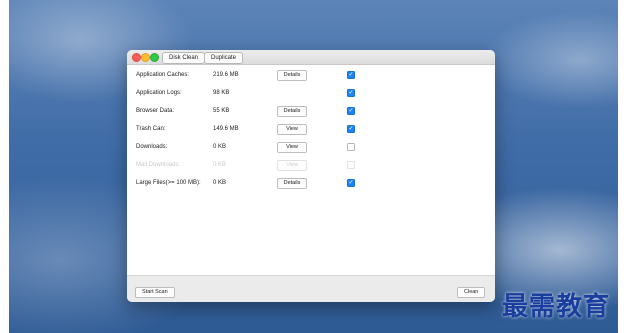  What do you see at coordinates (168, 183) in the screenshot?
I see `item-label: Large Files(>= 100 MB):` at bounding box center [168, 183].